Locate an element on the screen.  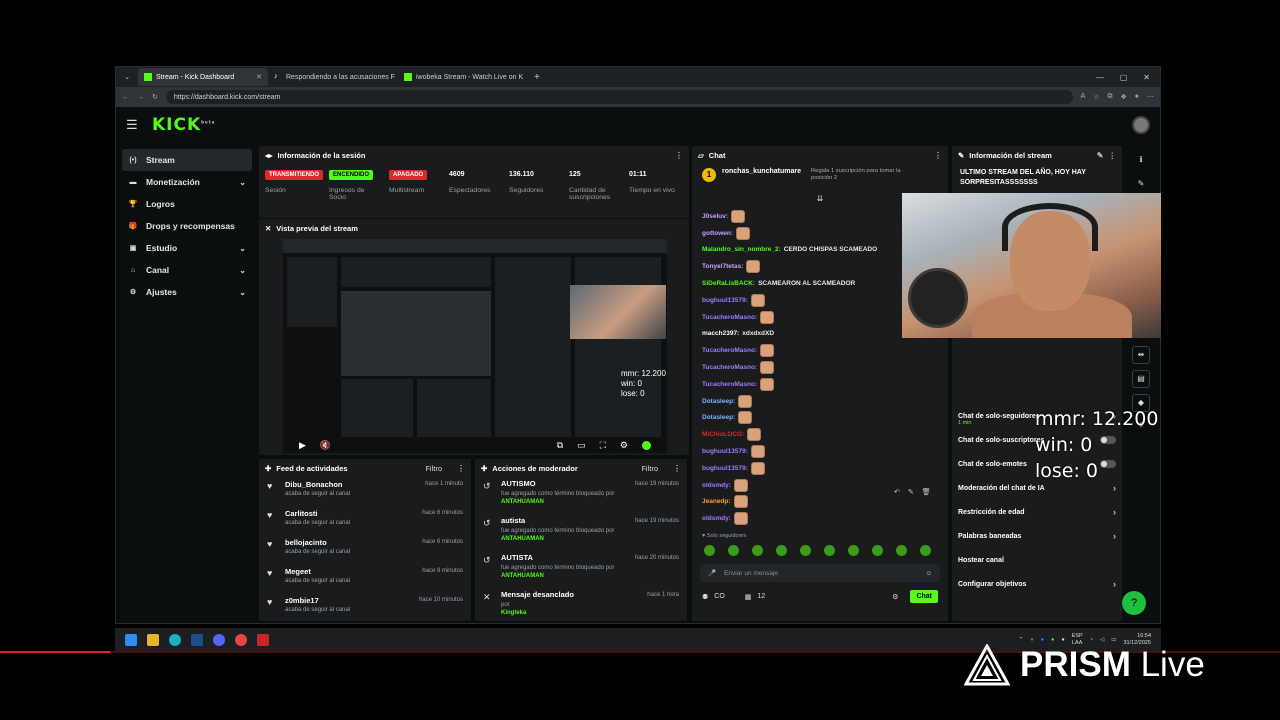
edit-icon: ✎ is located at coordinates (1100, 155).